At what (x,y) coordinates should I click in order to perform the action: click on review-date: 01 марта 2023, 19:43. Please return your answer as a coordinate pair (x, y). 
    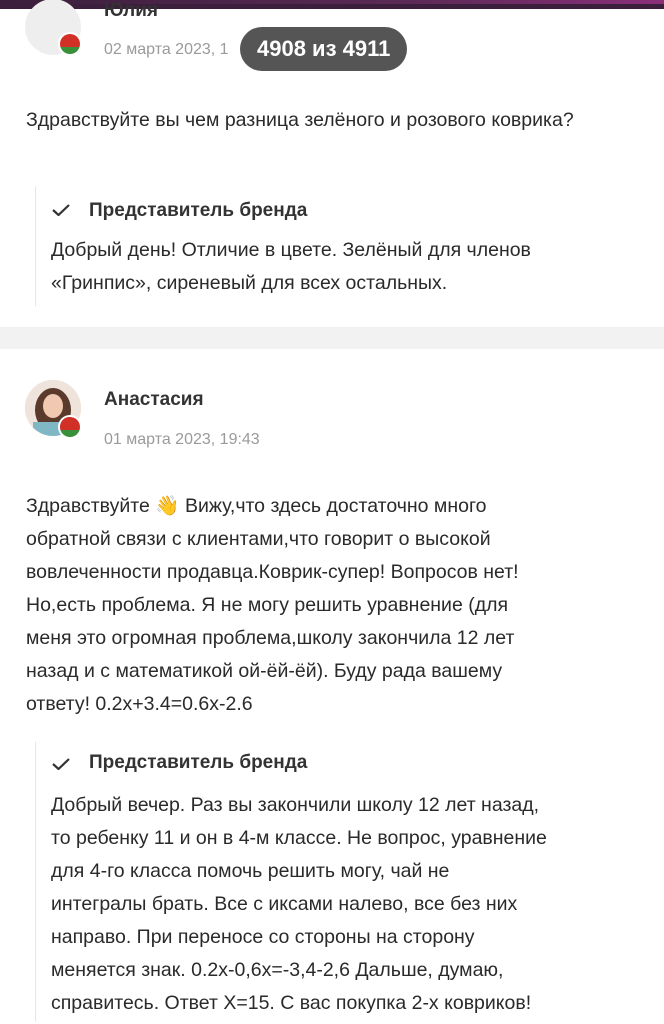
    Looking at the image, I should click on (182, 439).